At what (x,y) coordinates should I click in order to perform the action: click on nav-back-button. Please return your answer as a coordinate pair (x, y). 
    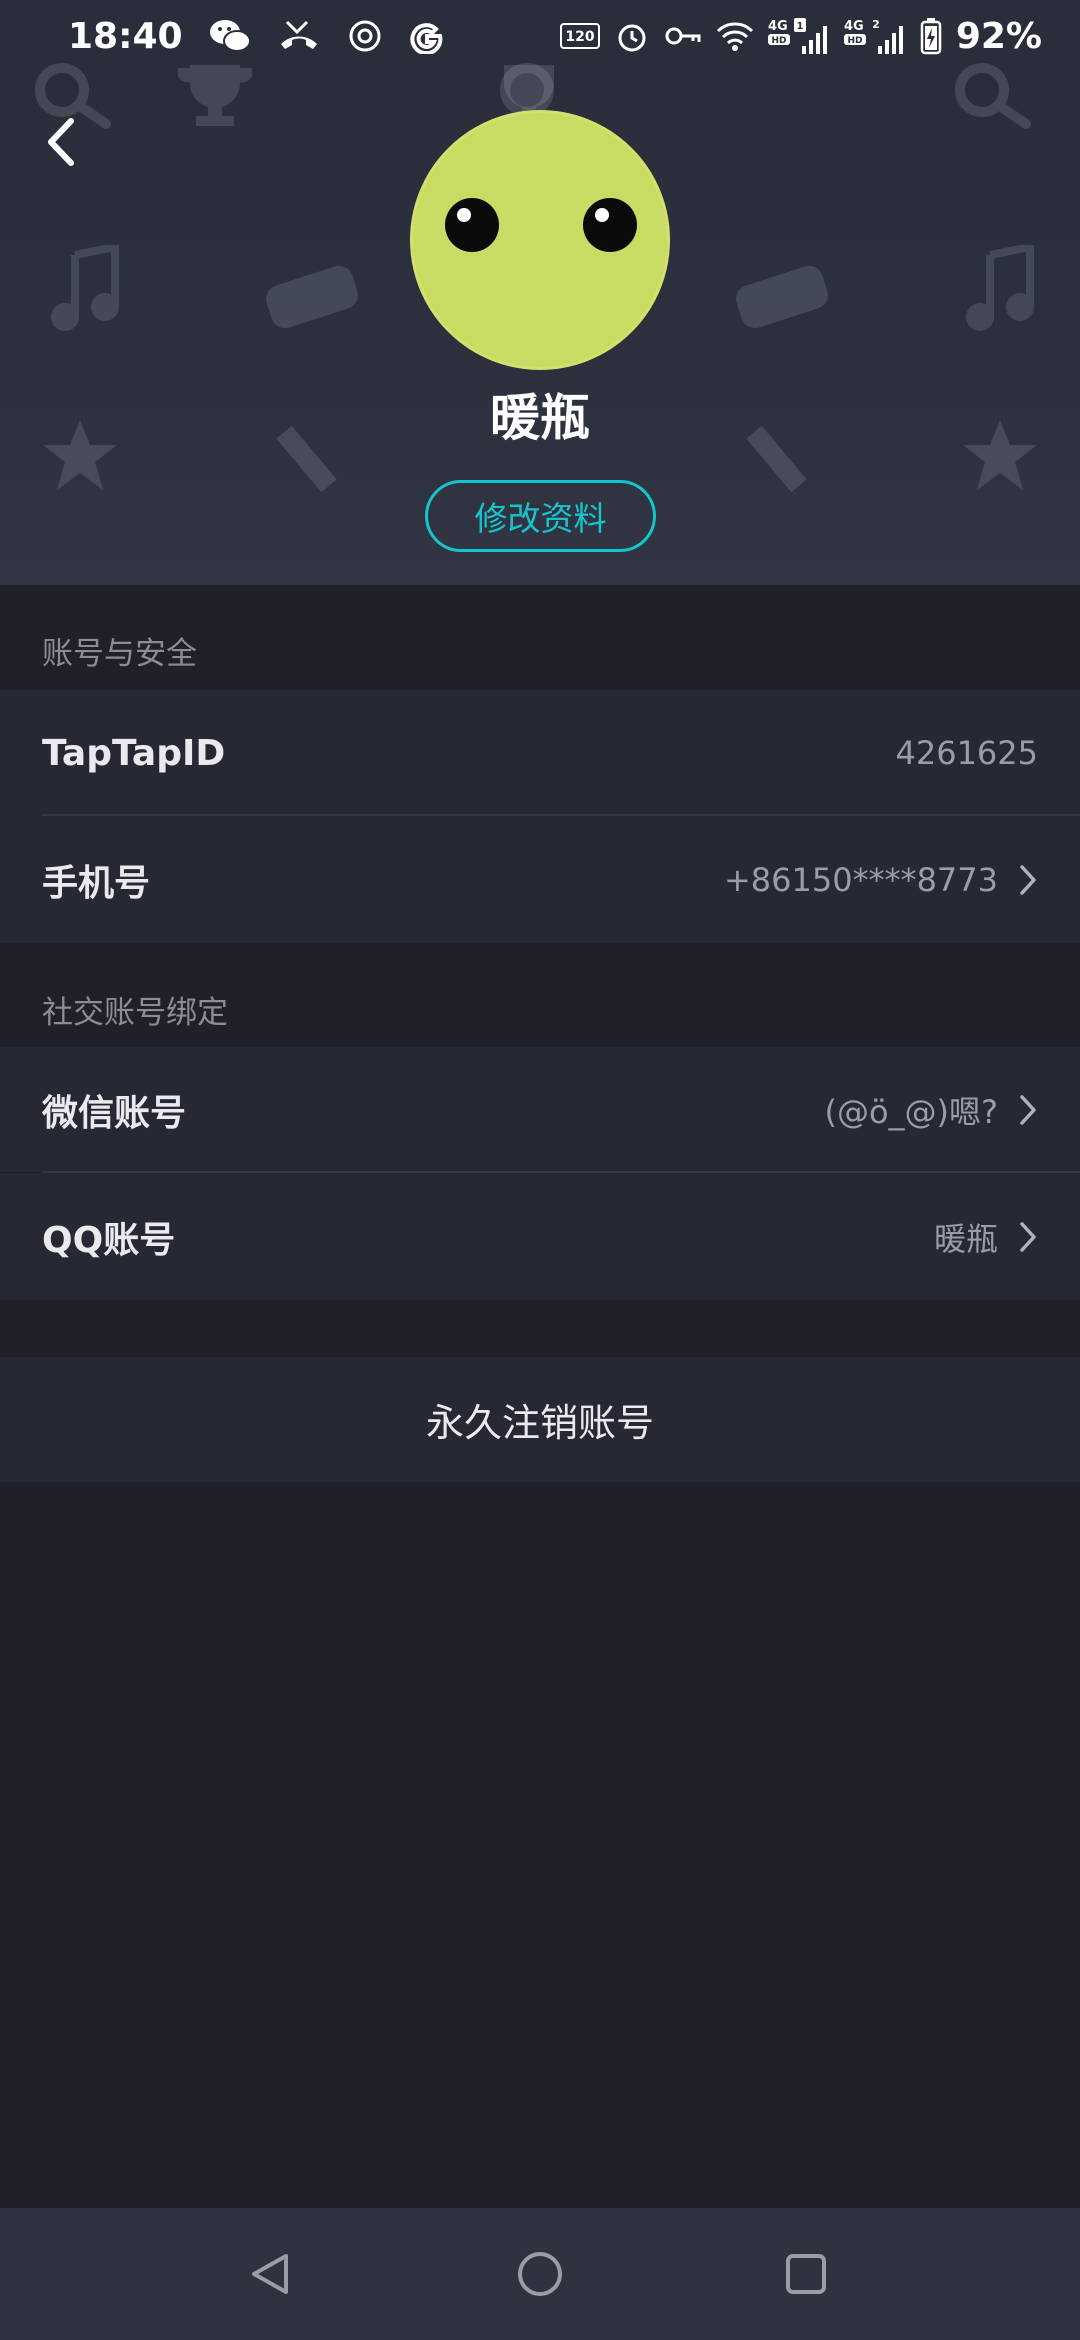
    Looking at the image, I should click on (270, 2274).